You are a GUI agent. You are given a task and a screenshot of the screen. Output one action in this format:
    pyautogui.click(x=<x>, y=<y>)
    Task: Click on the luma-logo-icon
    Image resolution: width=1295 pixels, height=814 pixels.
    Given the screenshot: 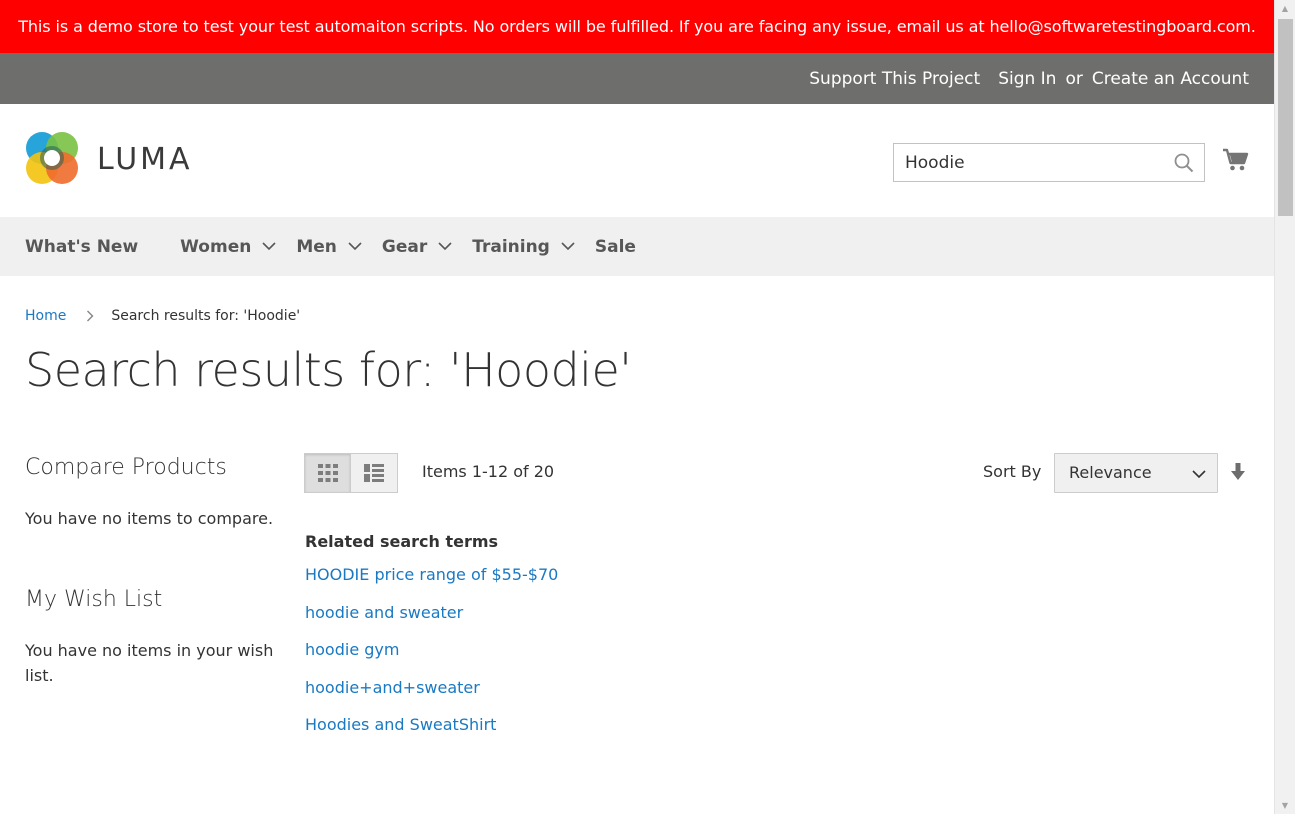 What is the action you would take?
    pyautogui.click(x=52, y=158)
    